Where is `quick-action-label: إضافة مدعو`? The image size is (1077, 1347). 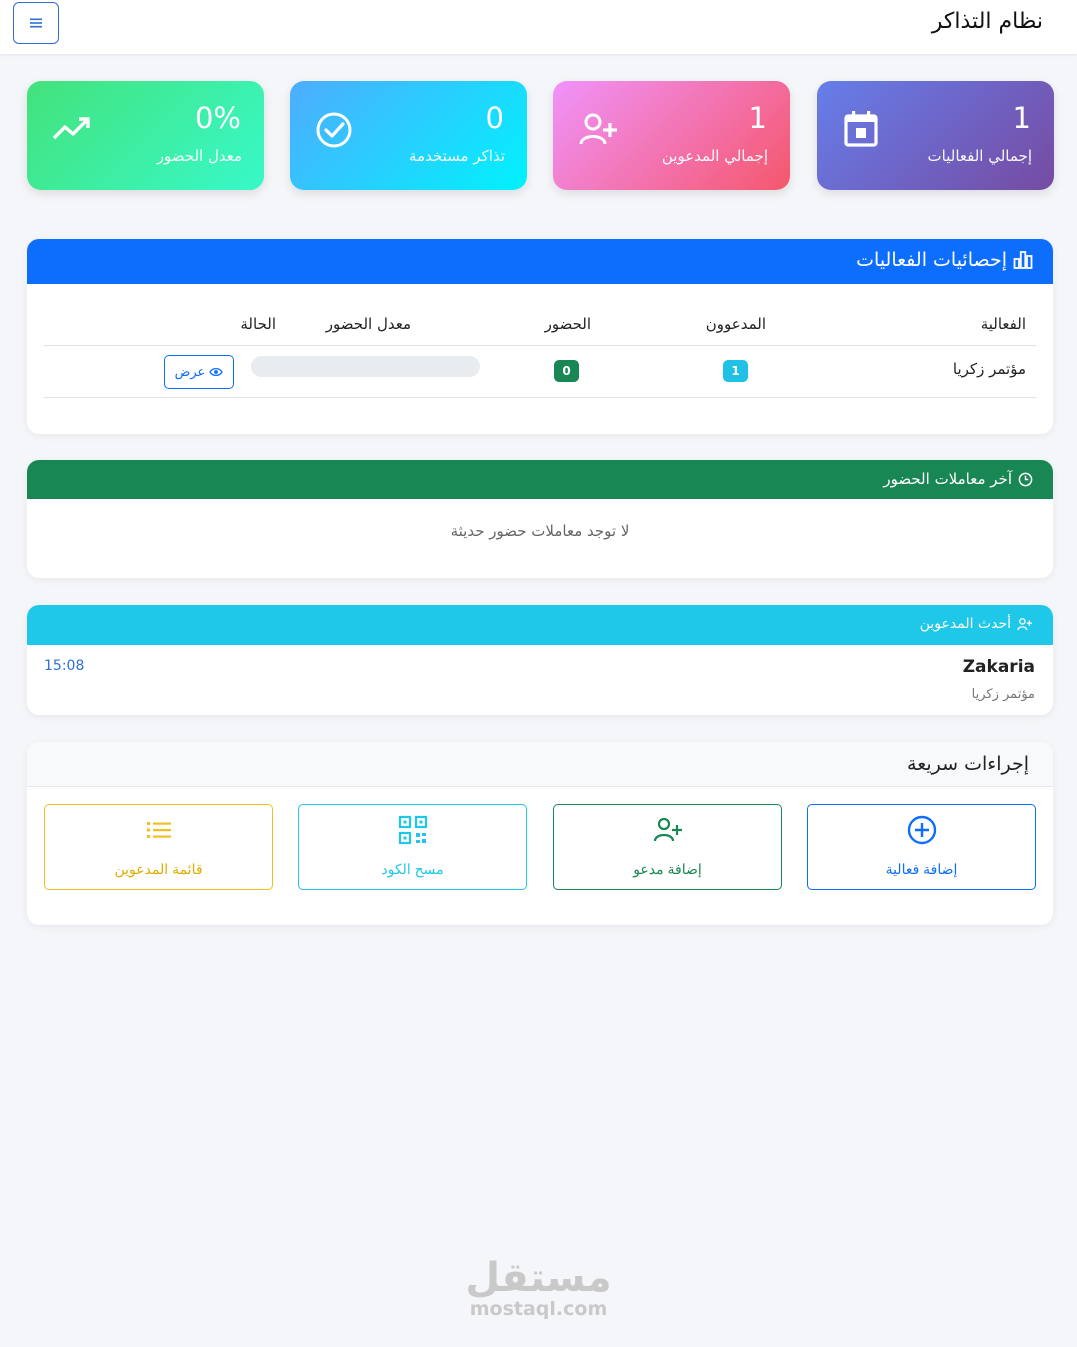 quick-action-label: إضافة مدعو is located at coordinates (667, 869).